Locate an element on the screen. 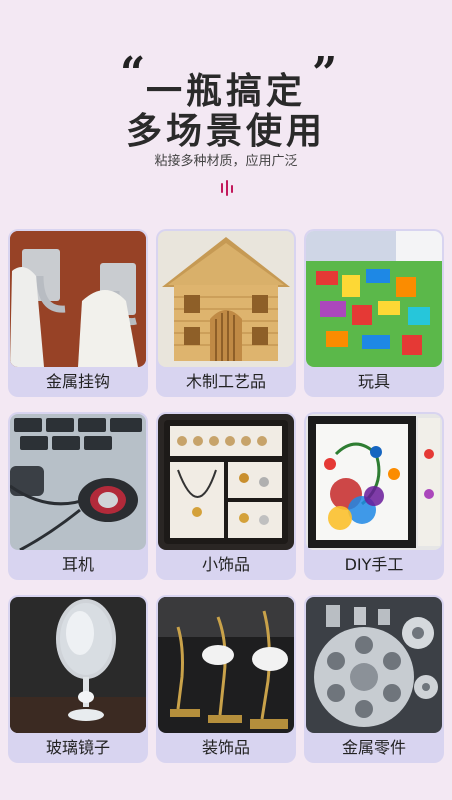  scene-card-decorations: 装饰品 is located at coordinates (226, 679).